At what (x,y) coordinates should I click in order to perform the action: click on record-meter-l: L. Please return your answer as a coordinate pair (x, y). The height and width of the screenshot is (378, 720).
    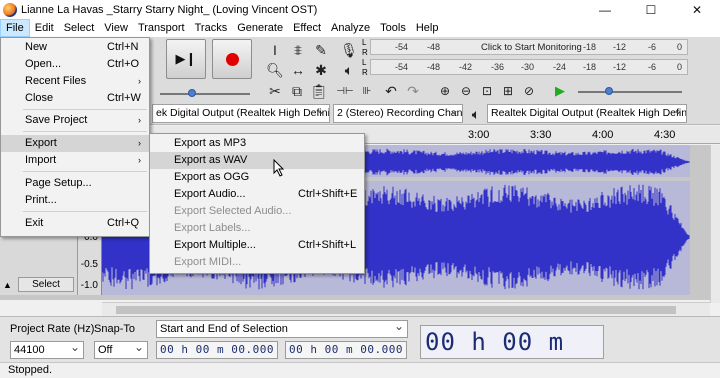
    Looking at the image, I should click on (364, 42).